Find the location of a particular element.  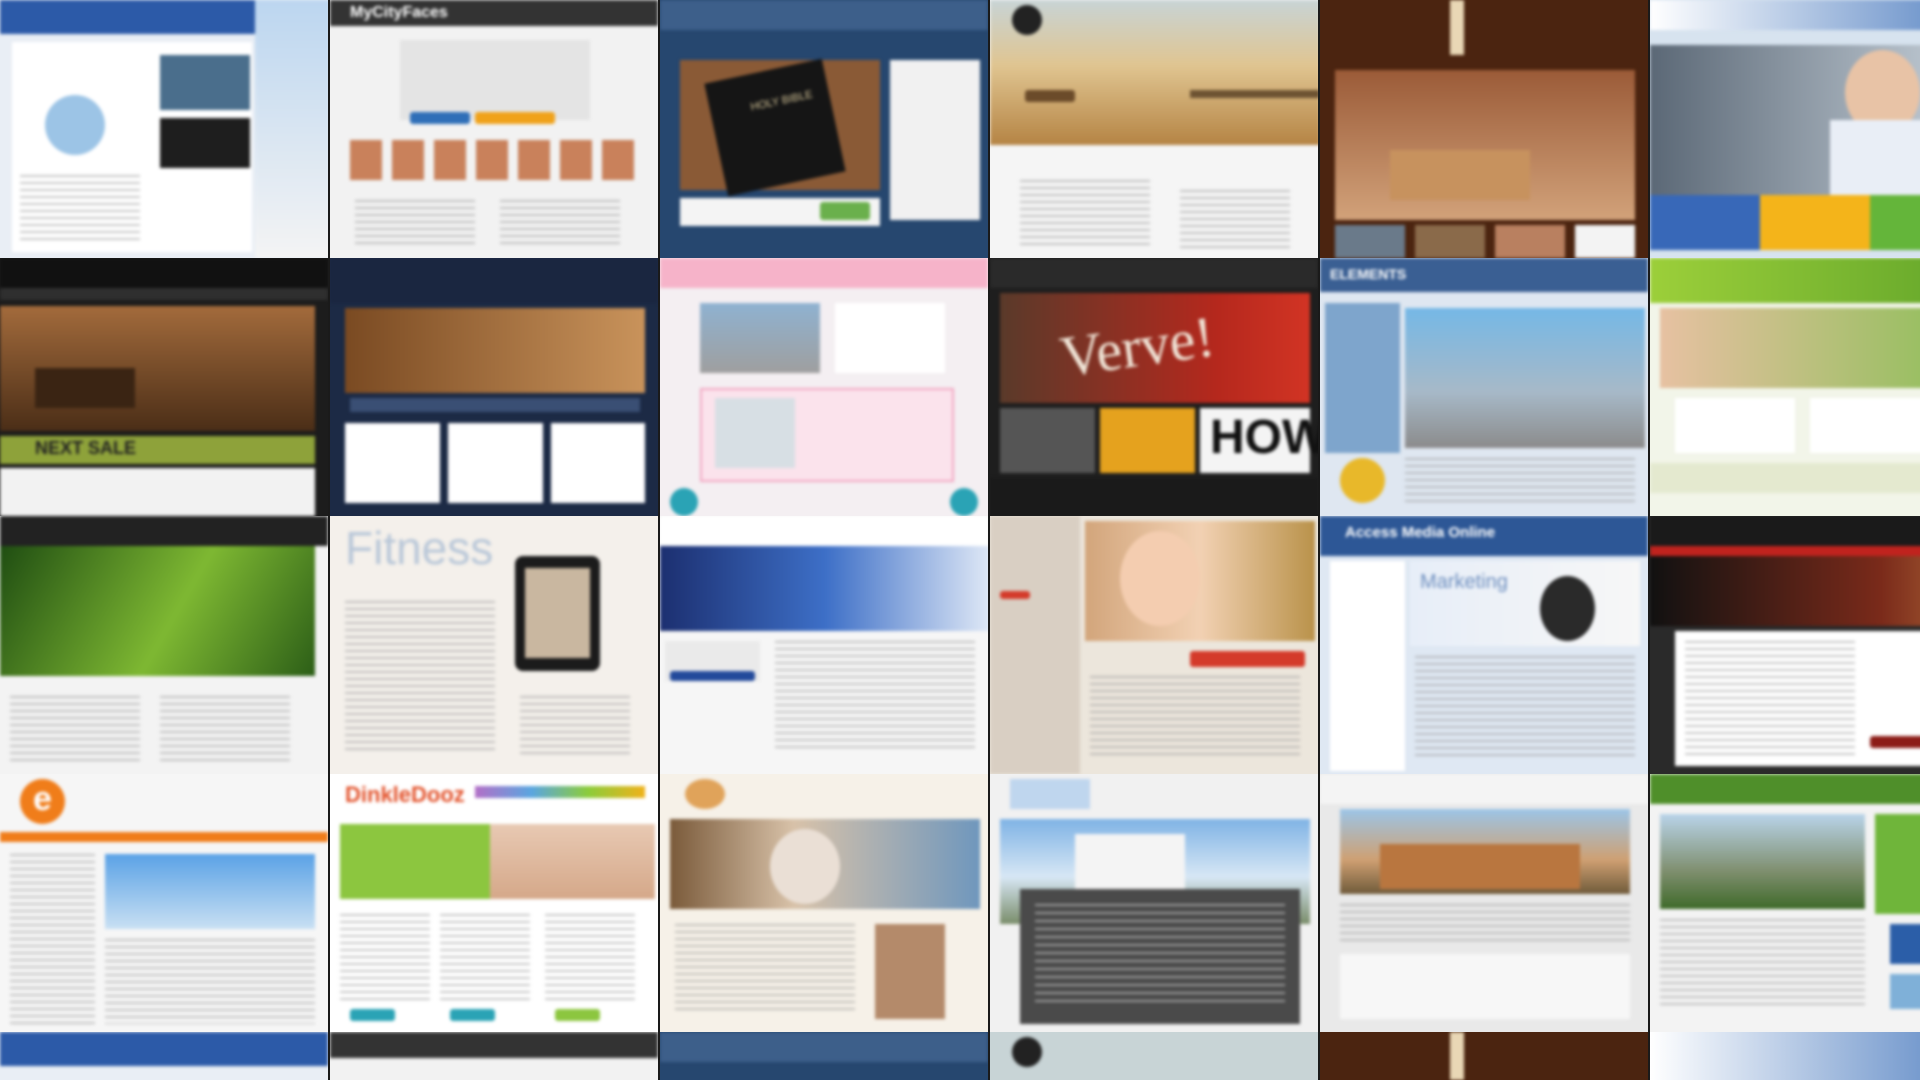

site-orange-e-tile: e is located at coordinates (165, 903).